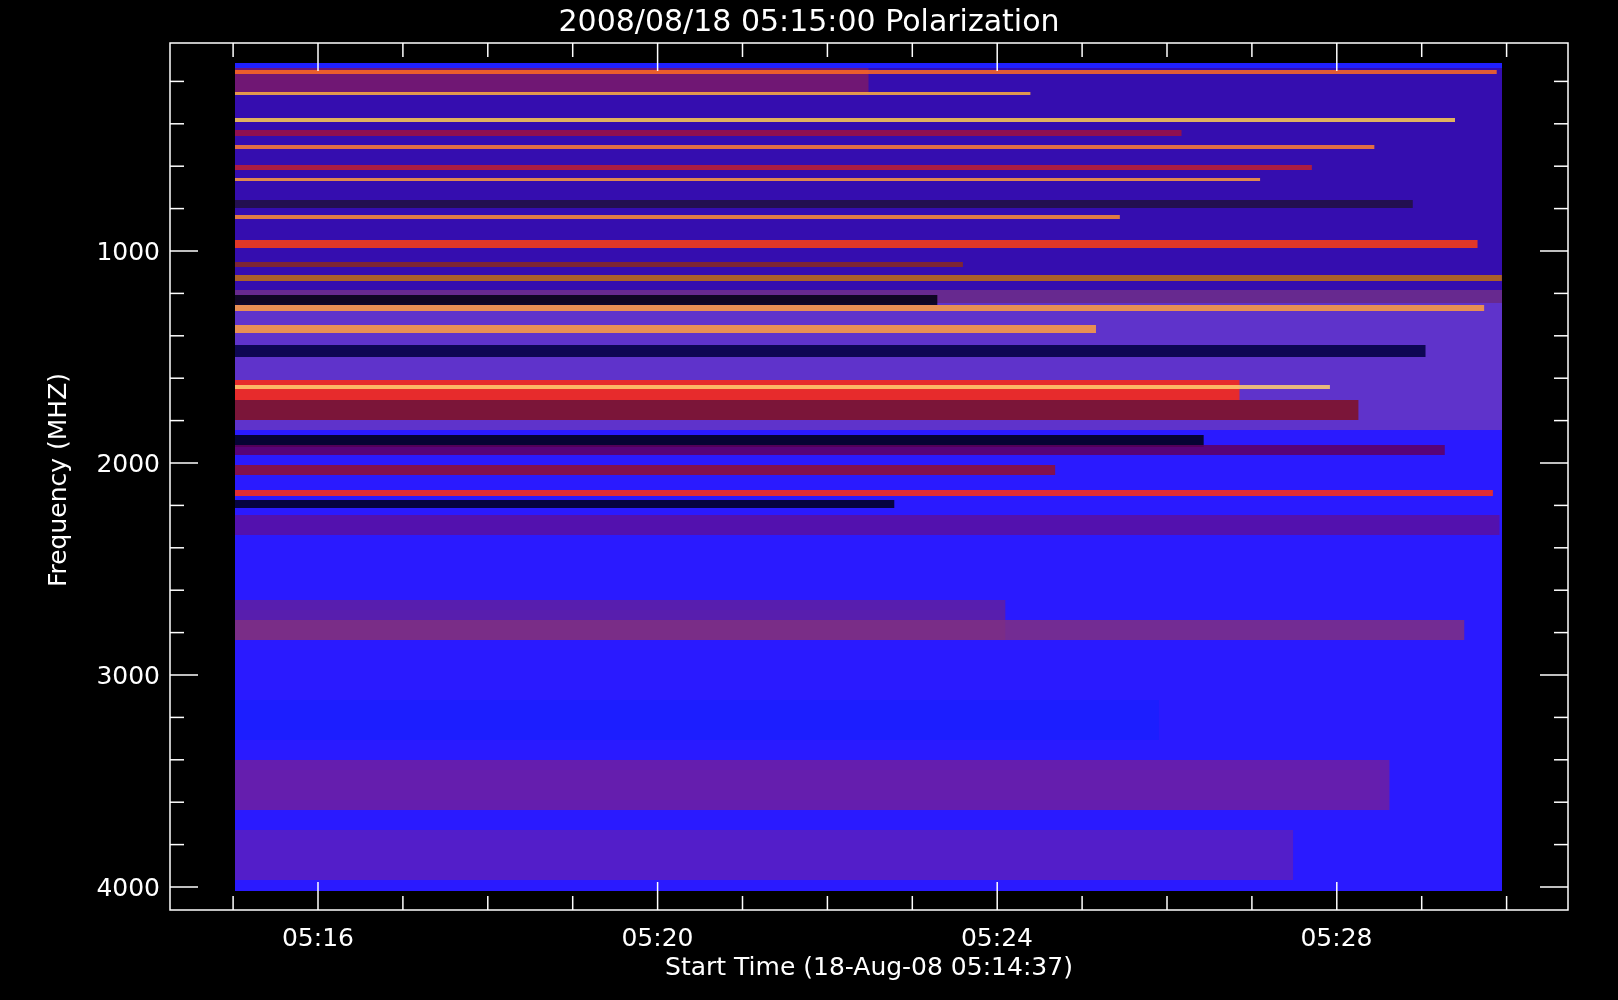 The width and height of the screenshot is (1618, 1000). Describe the element at coordinates (318, 937) in the screenshot. I see `x-tick-label: 05:16` at that location.